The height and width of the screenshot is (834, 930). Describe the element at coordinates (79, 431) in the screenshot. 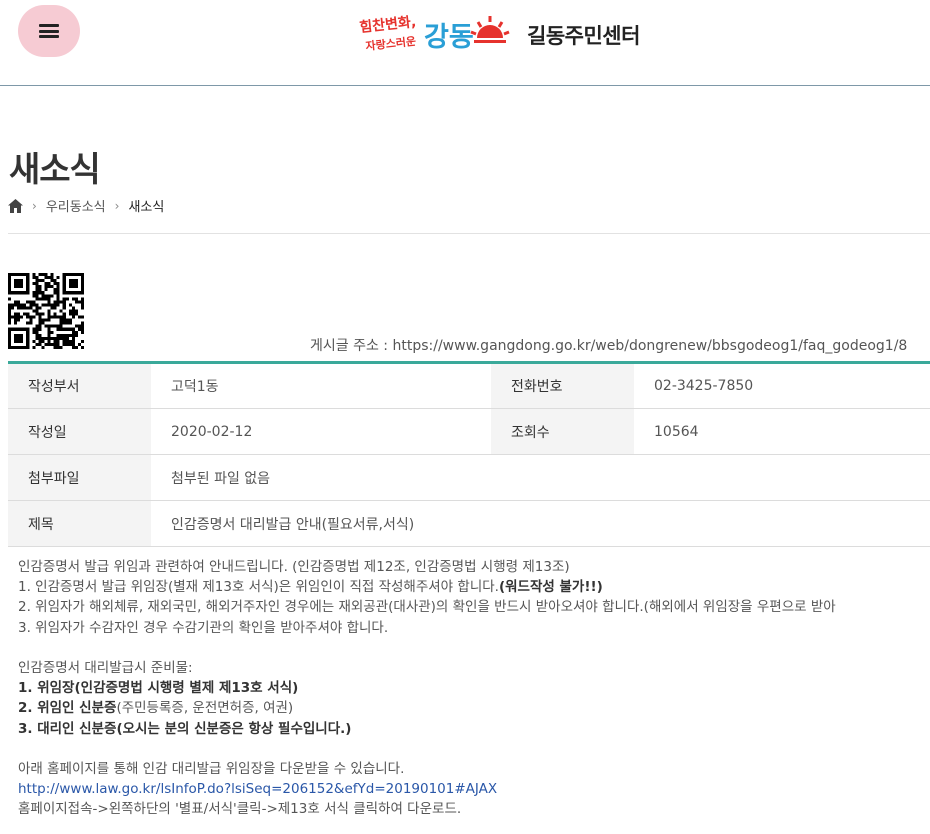

I see `date-label: 작성일` at that location.